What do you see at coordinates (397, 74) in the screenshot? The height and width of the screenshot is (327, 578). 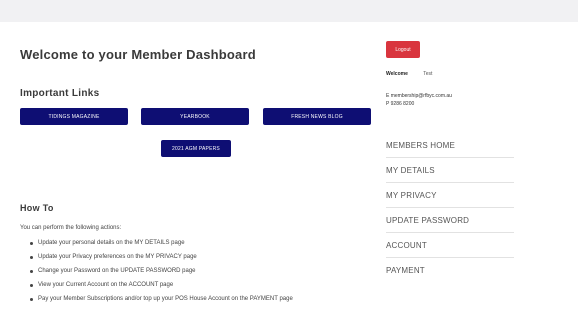 I see `welcome-label: Welcome` at bounding box center [397, 74].